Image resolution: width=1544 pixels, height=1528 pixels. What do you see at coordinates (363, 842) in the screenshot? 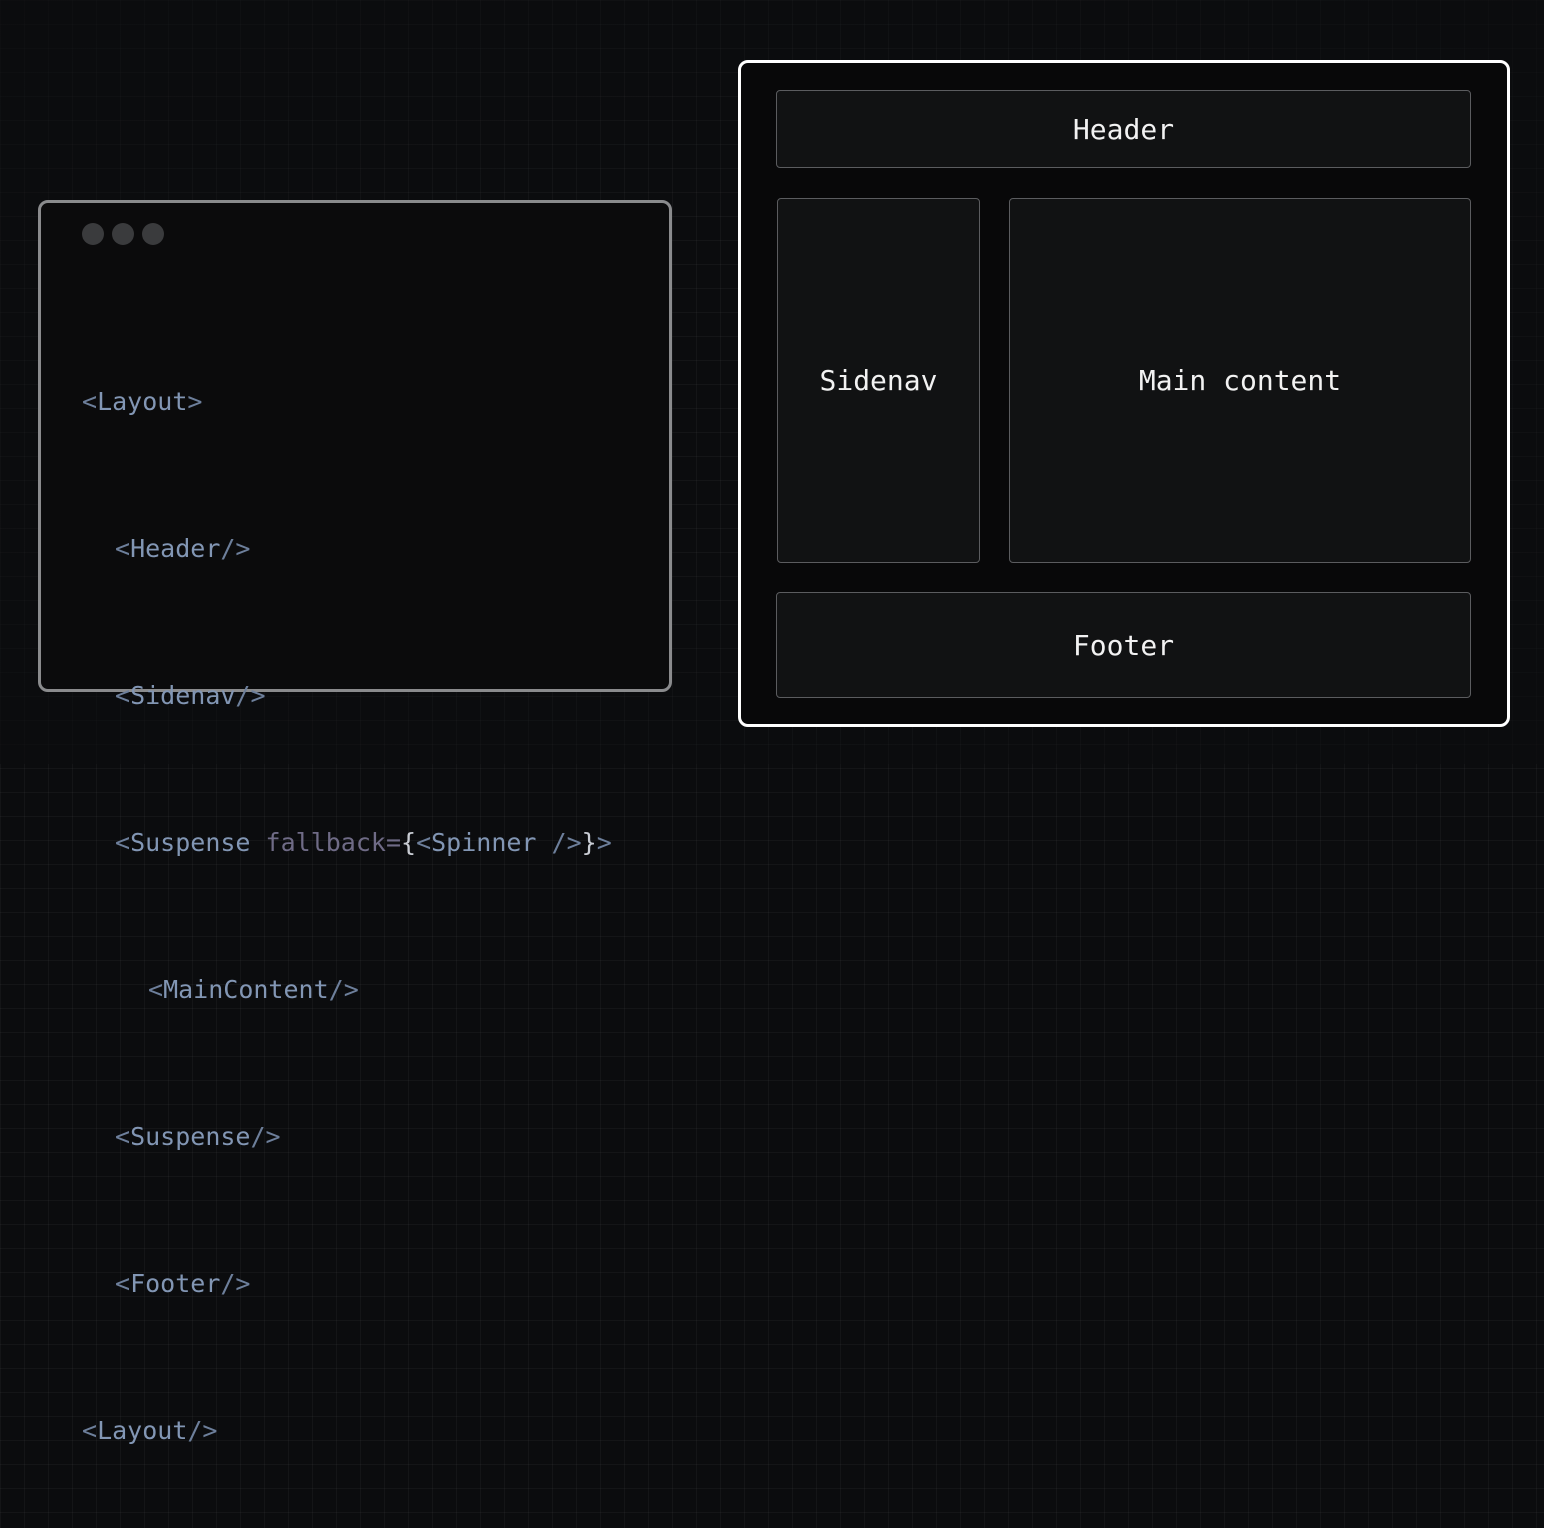
I see `code-line-suspense-open: <Suspense fallback={<Spinner />}>` at bounding box center [363, 842].